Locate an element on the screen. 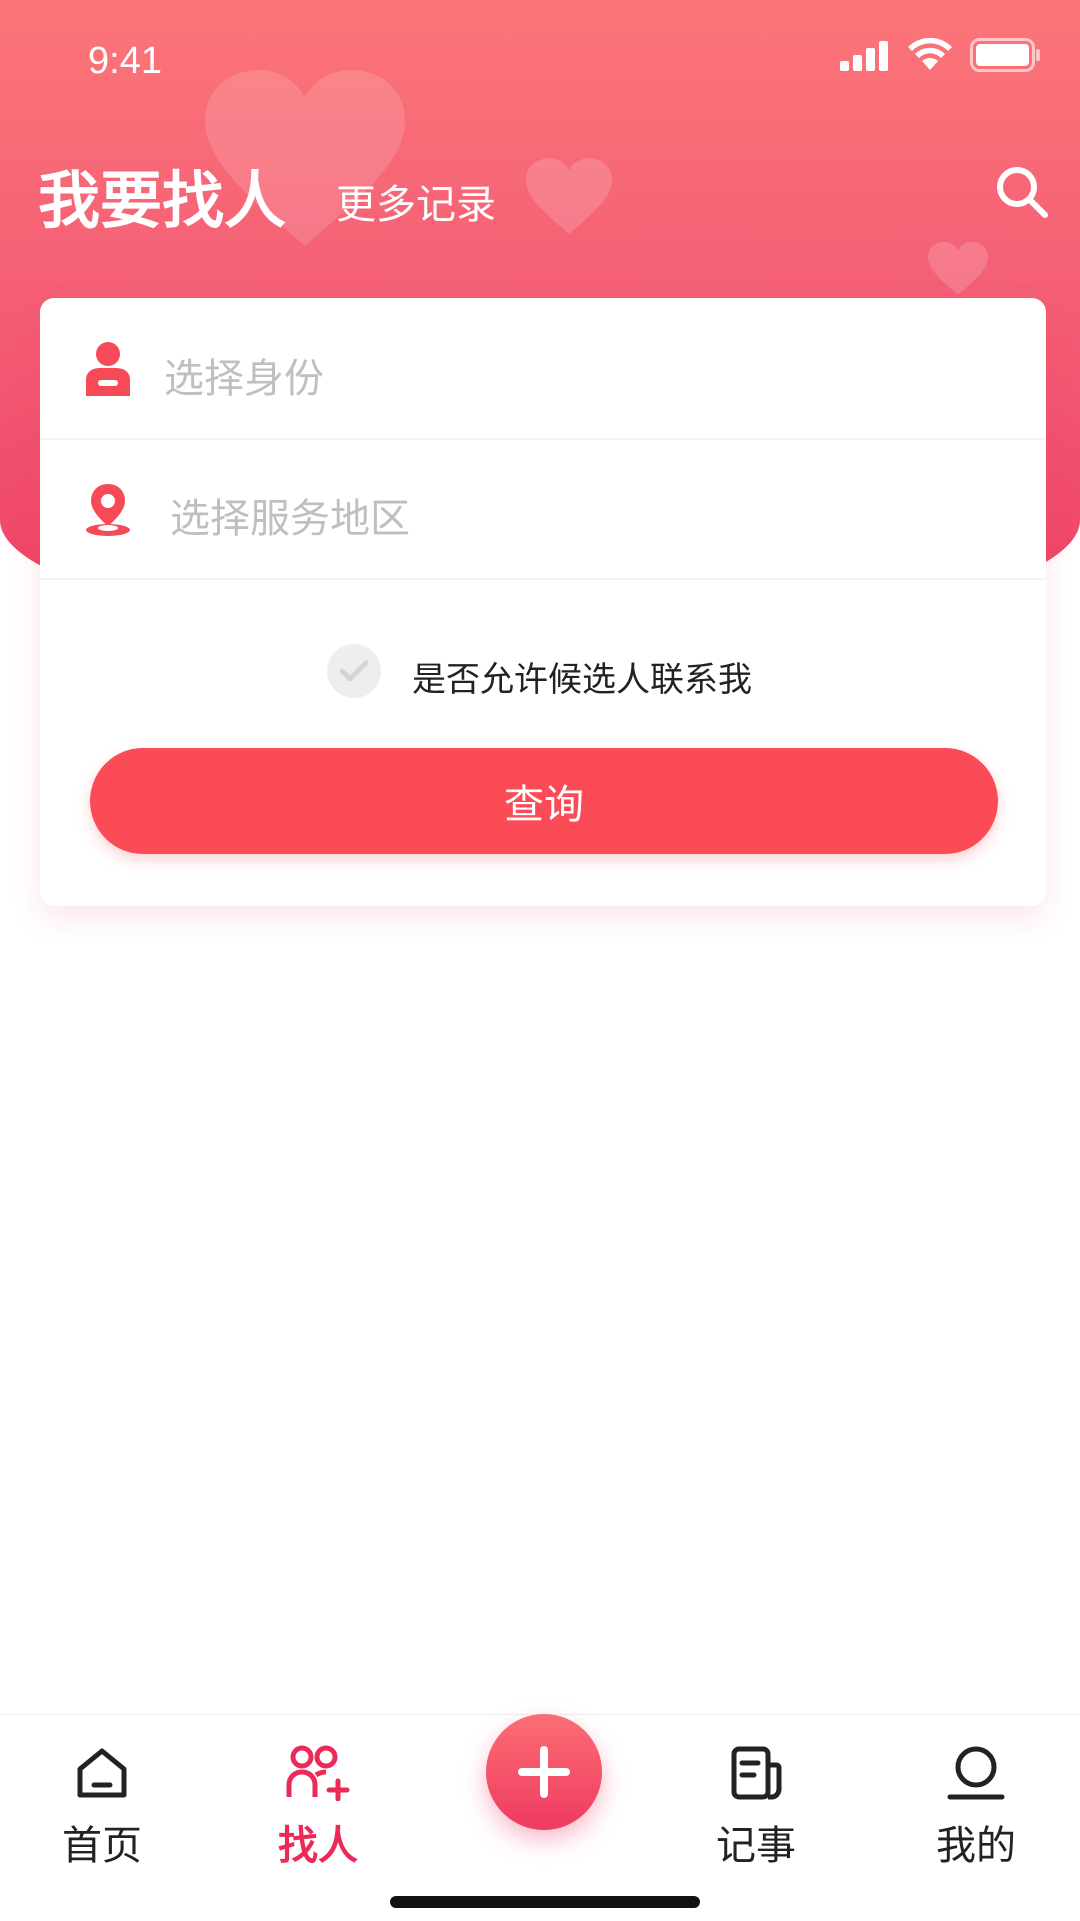 The width and height of the screenshot is (1080, 1921). status-icons is located at coordinates (941, 55).